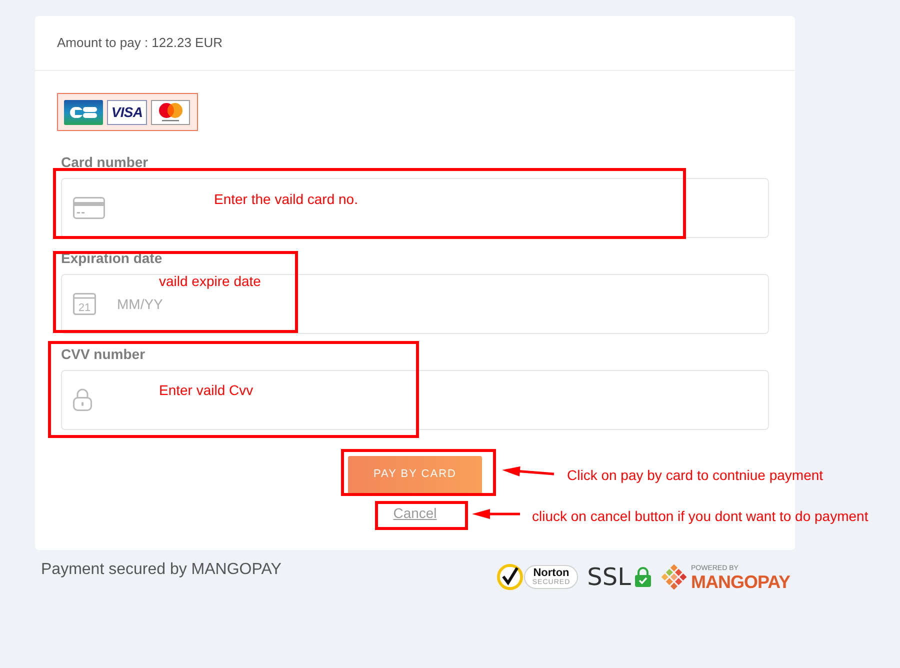 This screenshot has width=900, height=668. Describe the element at coordinates (139, 43) in the screenshot. I see `amount-text: Amount to pay : 122.23 EUR` at that location.